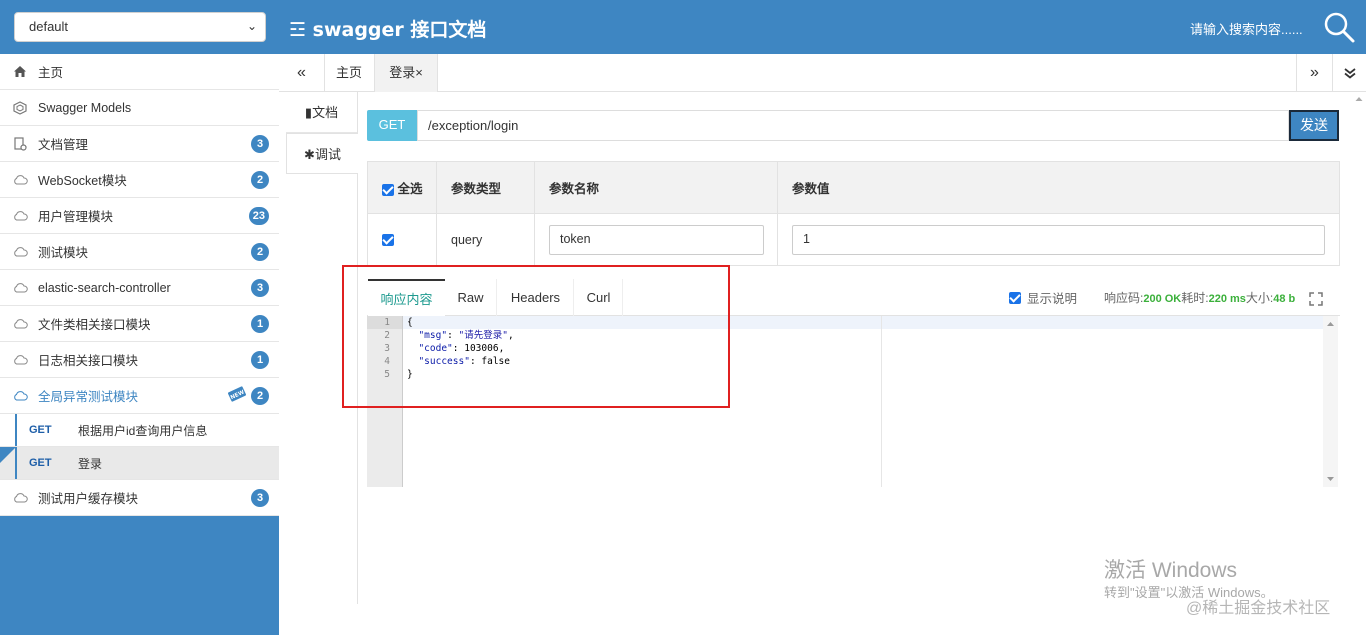 The height and width of the screenshot is (635, 1366). I want to click on count-badge: 23, so click(258, 216).